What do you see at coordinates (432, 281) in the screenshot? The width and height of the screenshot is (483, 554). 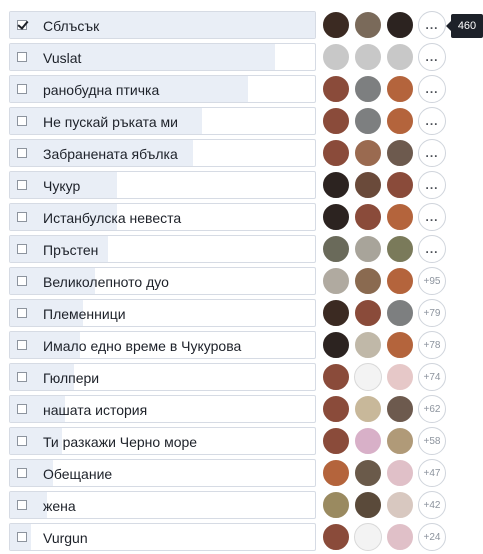 I see `more-voters-button: +95` at bounding box center [432, 281].